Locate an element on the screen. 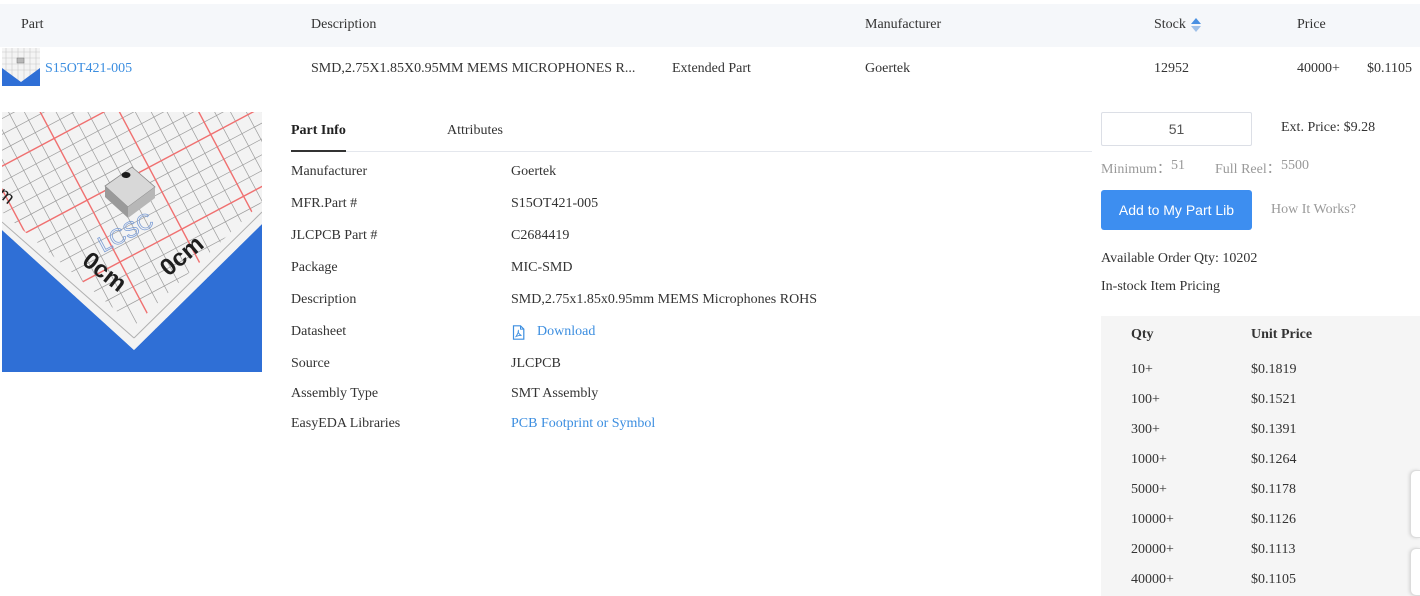  price-row-qty: 1000+ is located at coordinates (1149, 459).